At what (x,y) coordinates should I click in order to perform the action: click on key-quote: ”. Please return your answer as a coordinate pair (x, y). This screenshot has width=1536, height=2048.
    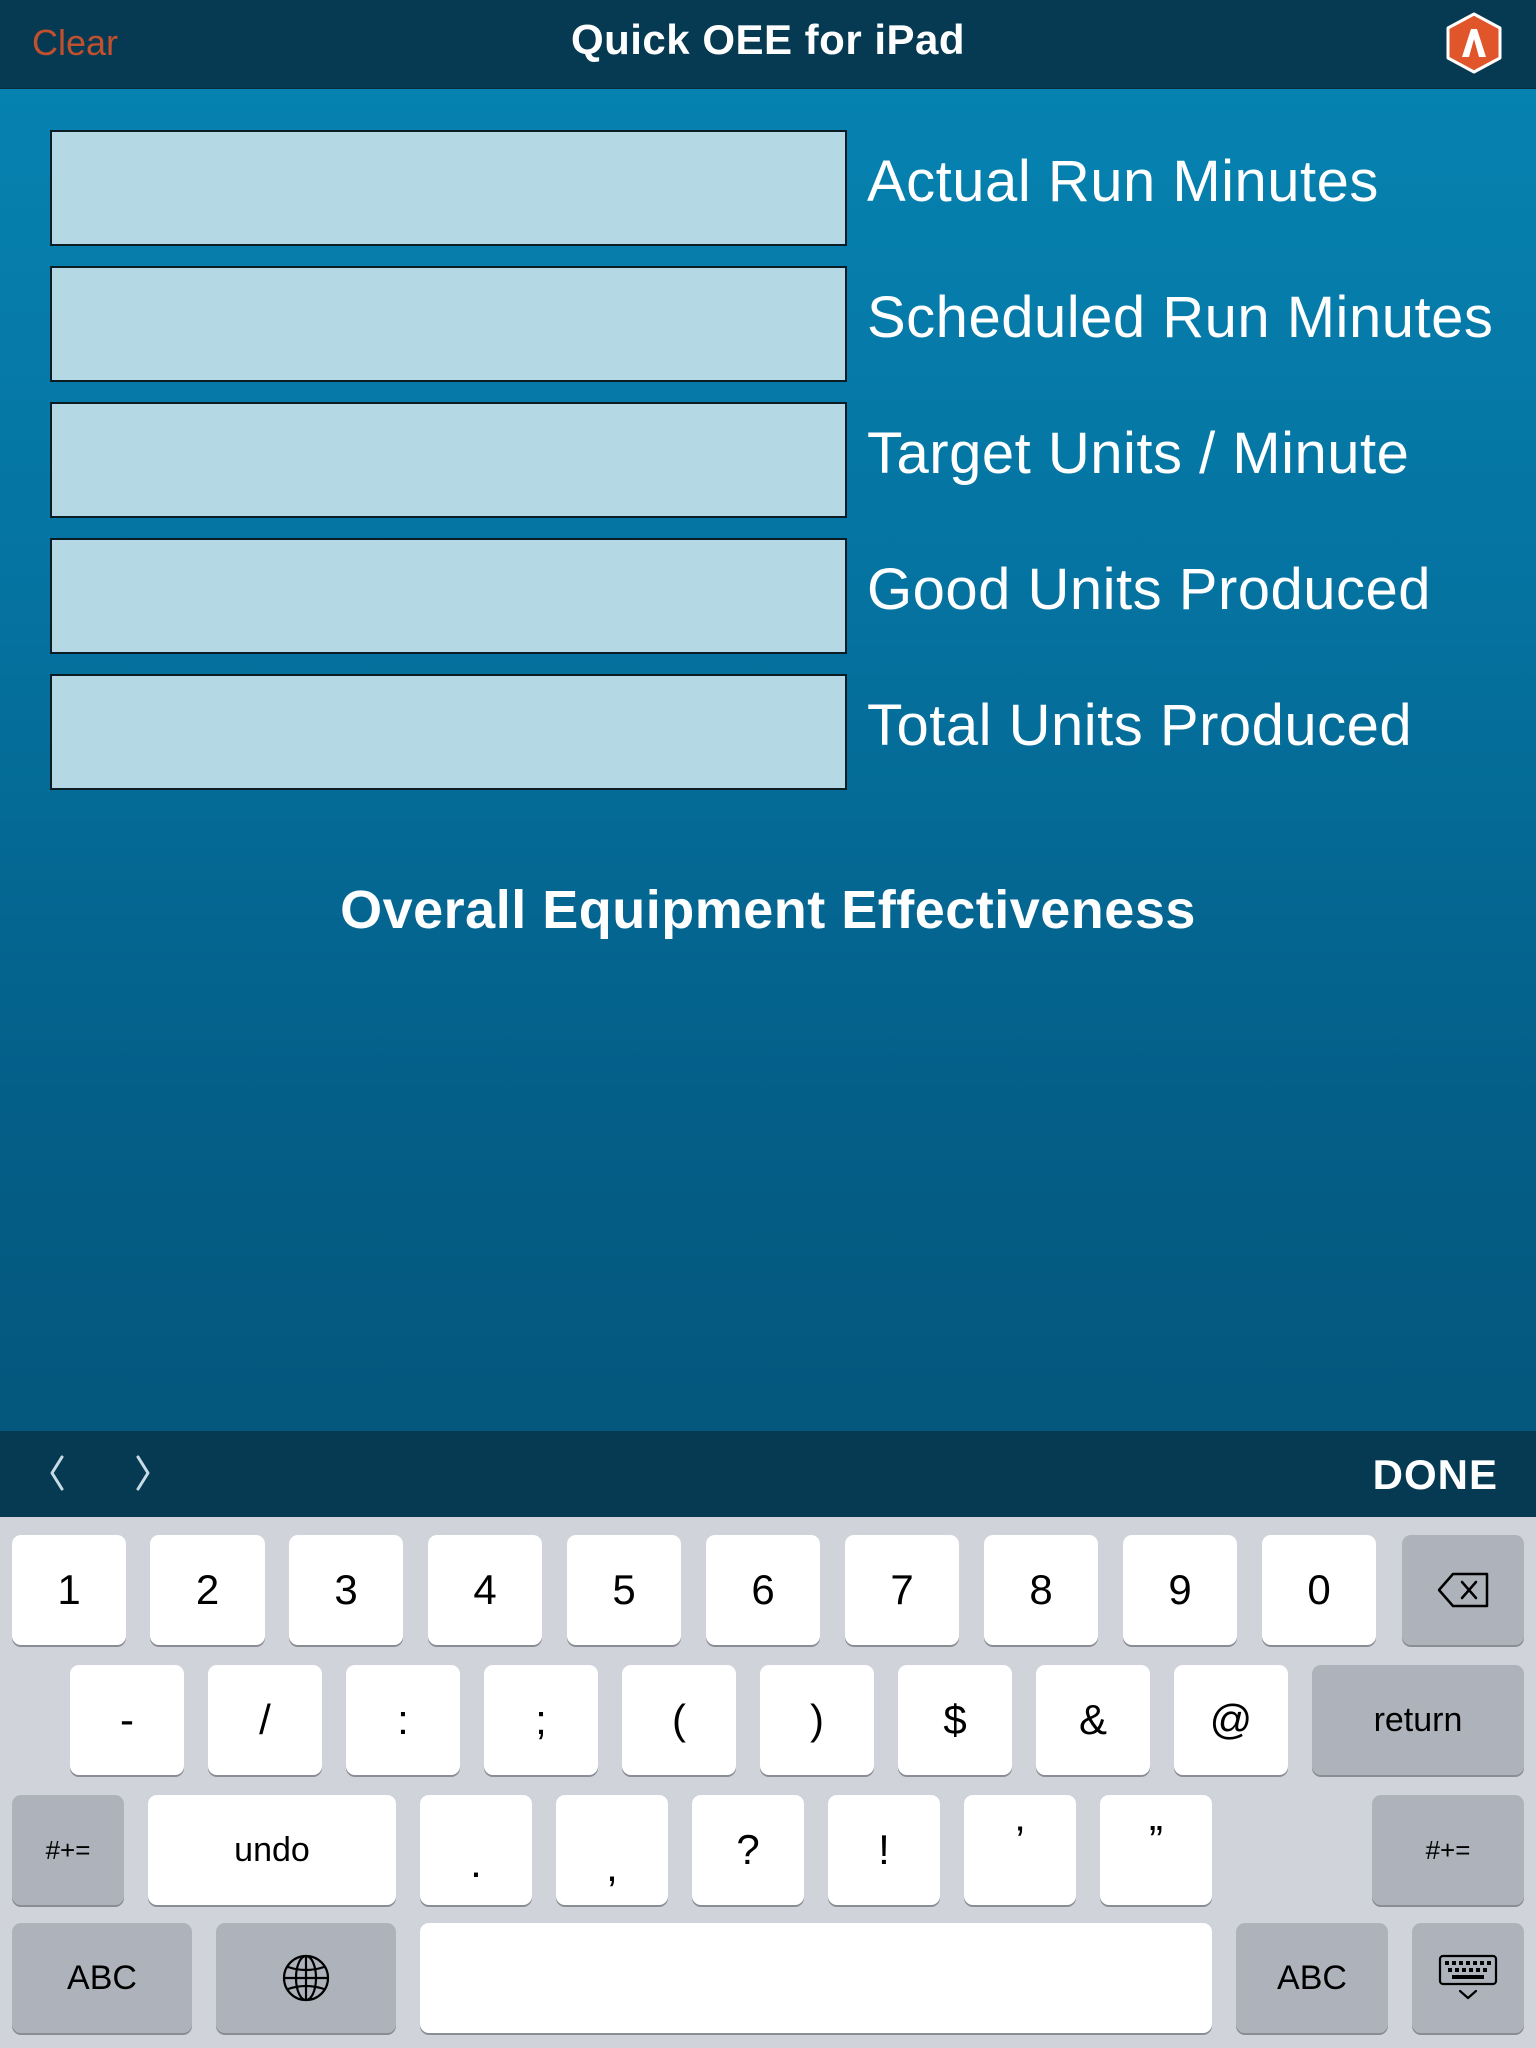
    Looking at the image, I should click on (1156, 1850).